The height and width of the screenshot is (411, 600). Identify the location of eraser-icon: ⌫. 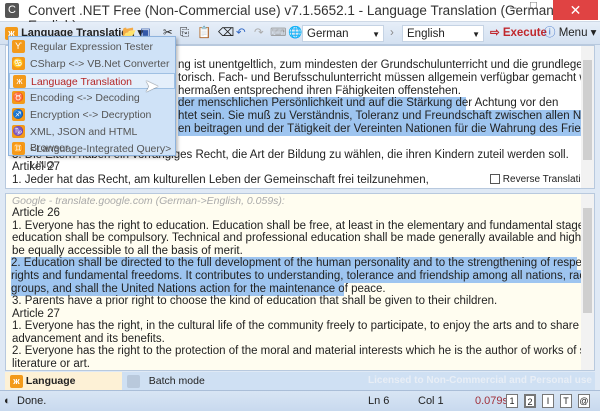
(226, 33).